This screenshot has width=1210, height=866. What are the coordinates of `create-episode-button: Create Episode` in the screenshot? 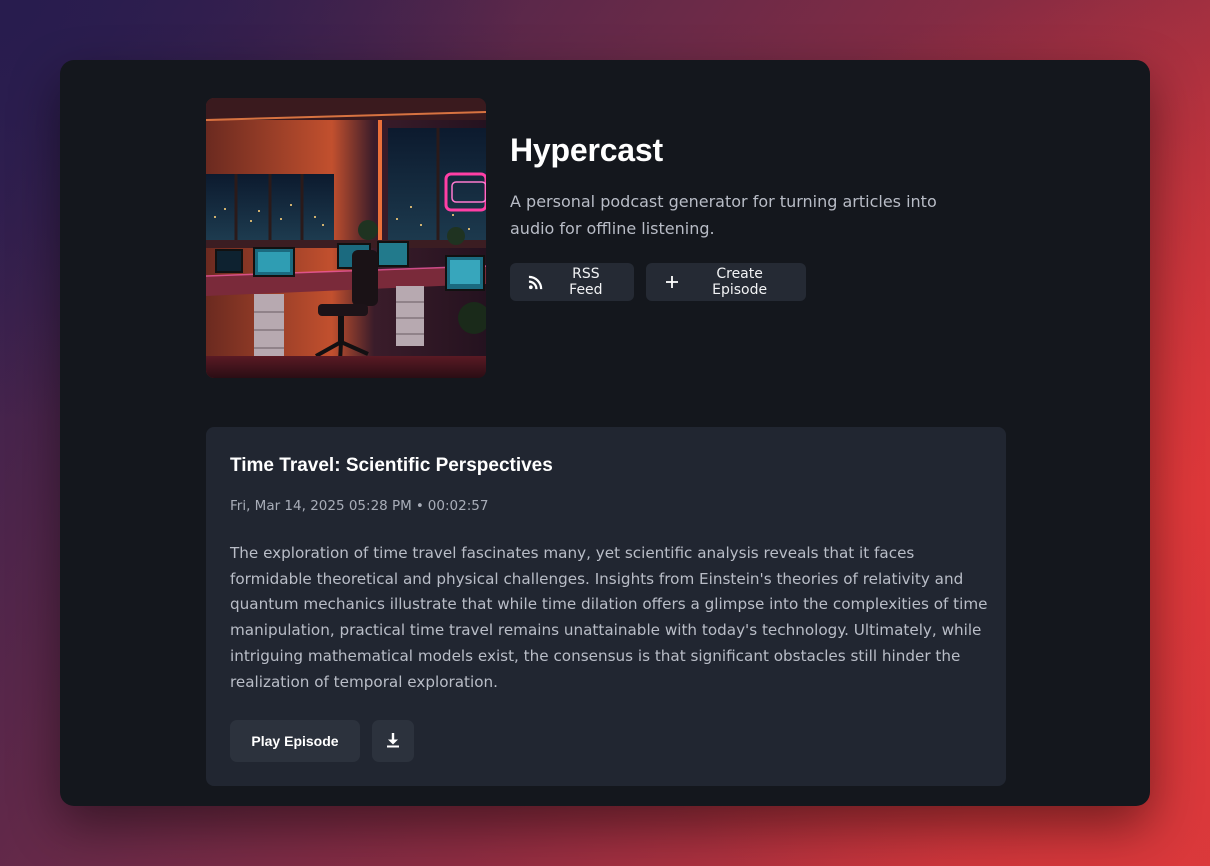 It's located at (726, 282).